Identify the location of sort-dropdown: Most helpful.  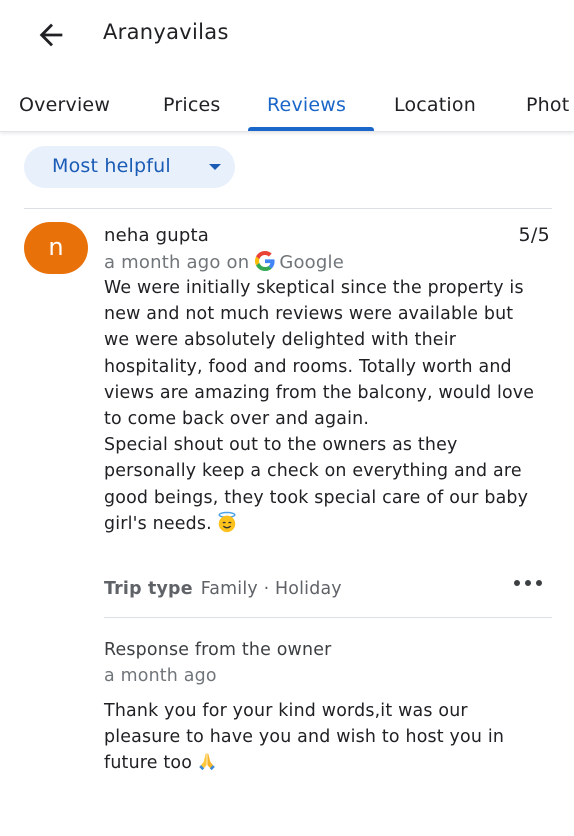
(129, 167).